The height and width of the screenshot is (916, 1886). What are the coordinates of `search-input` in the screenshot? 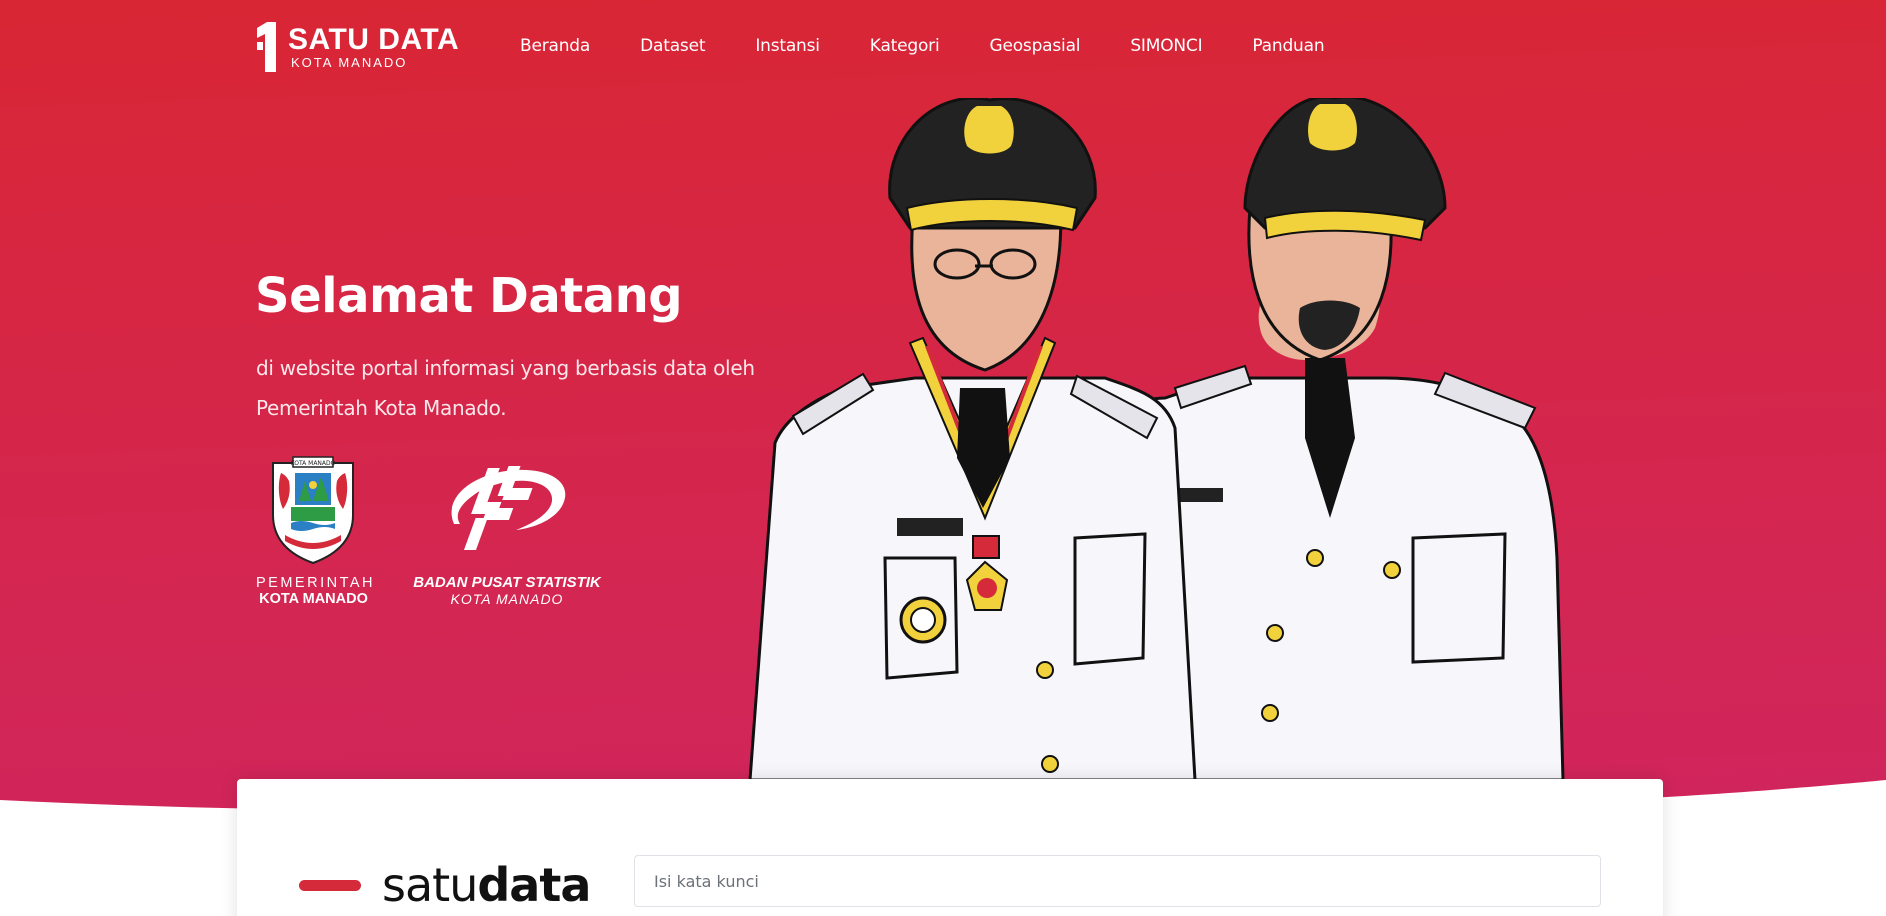 It's located at (1117, 881).